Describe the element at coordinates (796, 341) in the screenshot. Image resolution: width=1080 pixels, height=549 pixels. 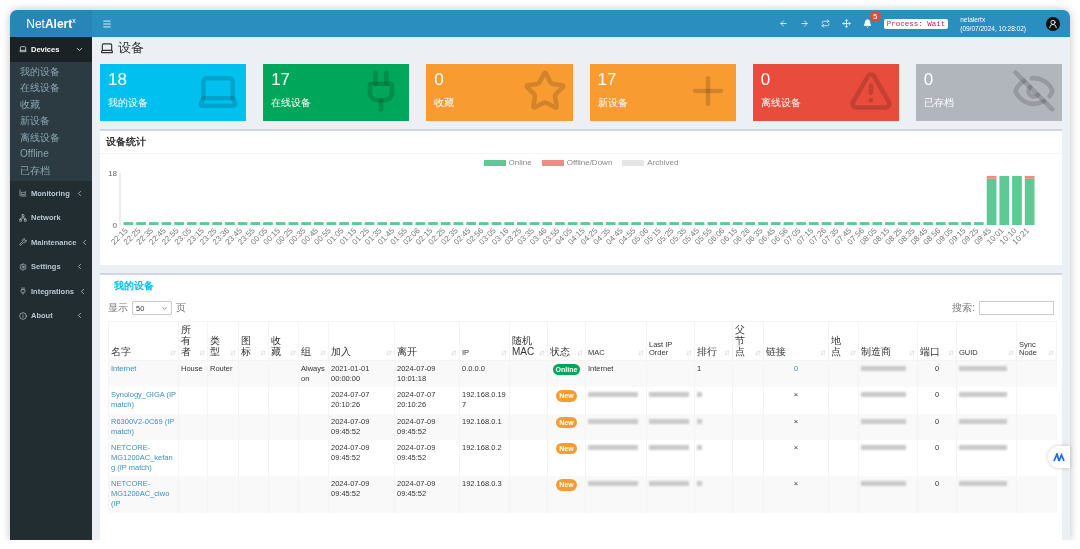
I see `column-header: 链接` at that location.